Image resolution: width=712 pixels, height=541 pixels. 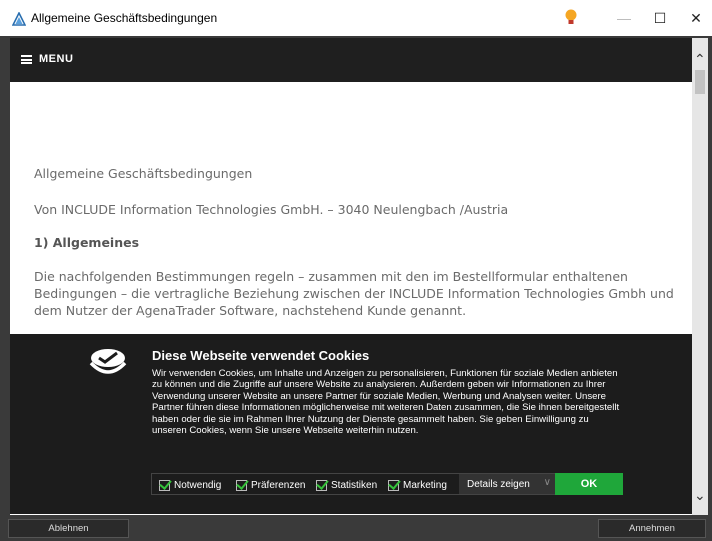 I want to click on details-label: Details zeigen, so click(x=498, y=484).